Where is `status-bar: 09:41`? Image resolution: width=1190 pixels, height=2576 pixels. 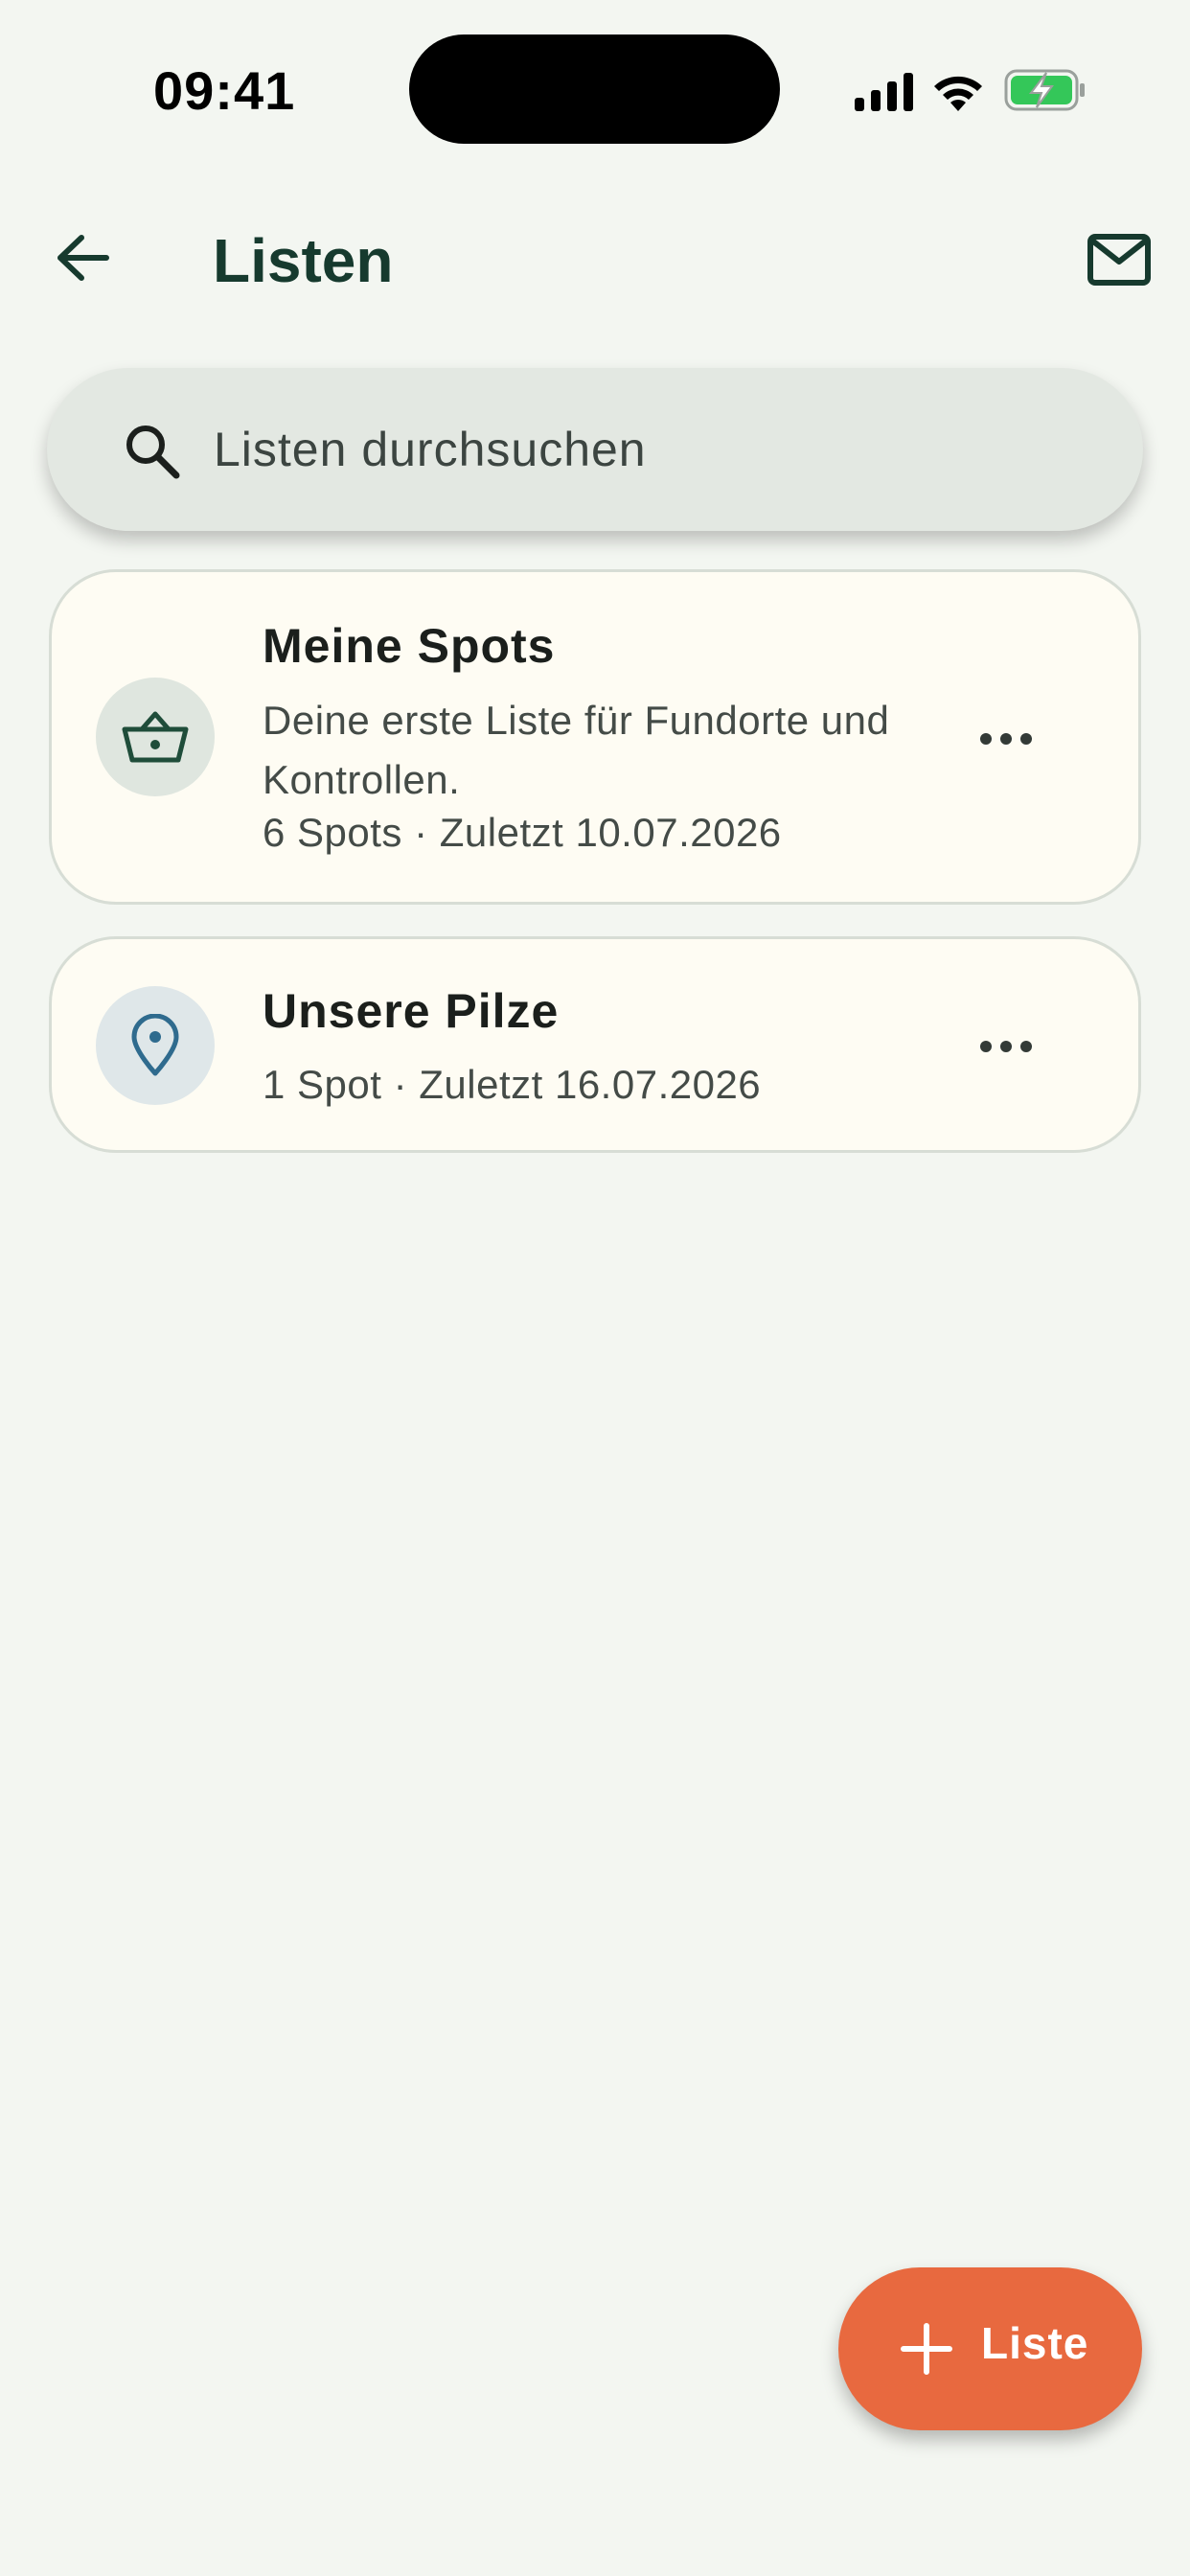
status-bar: 09:41 is located at coordinates (595, 86).